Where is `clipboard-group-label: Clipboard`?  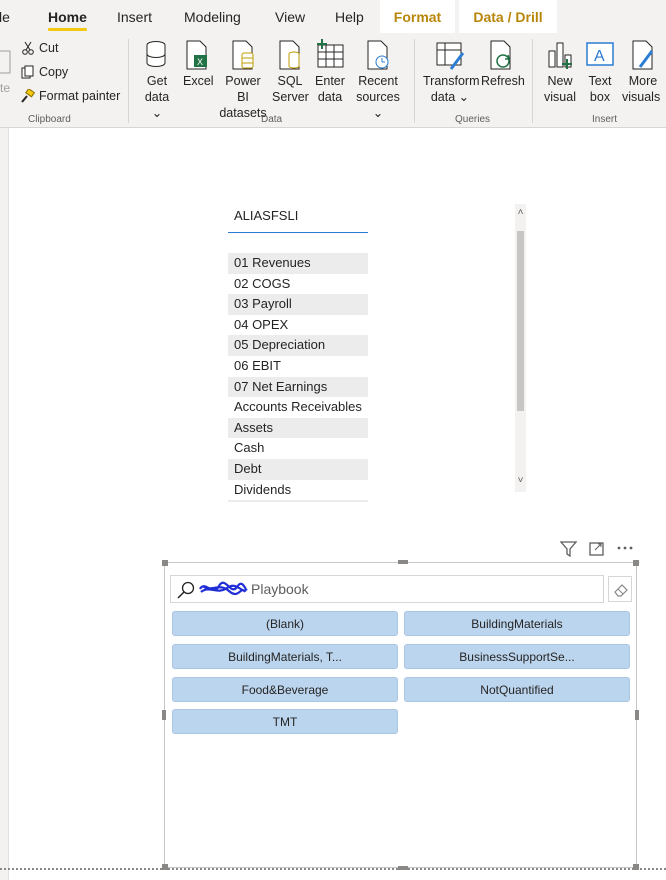 clipboard-group-label: Clipboard is located at coordinates (49, 119).